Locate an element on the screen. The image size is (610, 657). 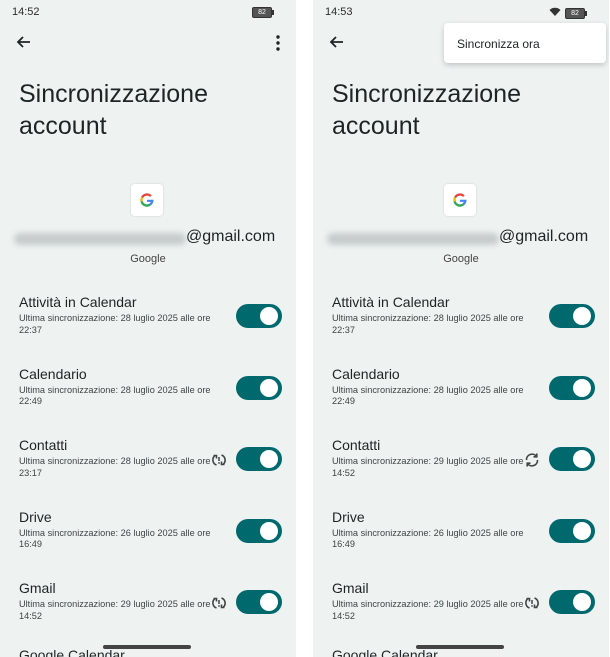
overflow-menu: Sincronizza ora is located at coordinates (525, 43).